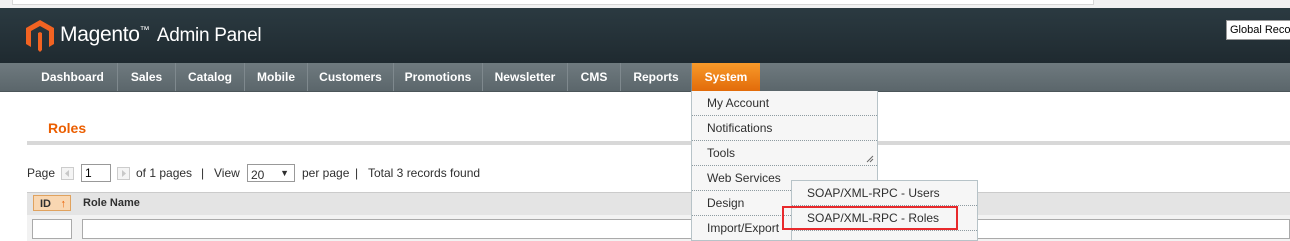 Image resolution: width=1290 pixels, height=241 pixels. I want to click on nav-customers: Customers, so click(351, 77).